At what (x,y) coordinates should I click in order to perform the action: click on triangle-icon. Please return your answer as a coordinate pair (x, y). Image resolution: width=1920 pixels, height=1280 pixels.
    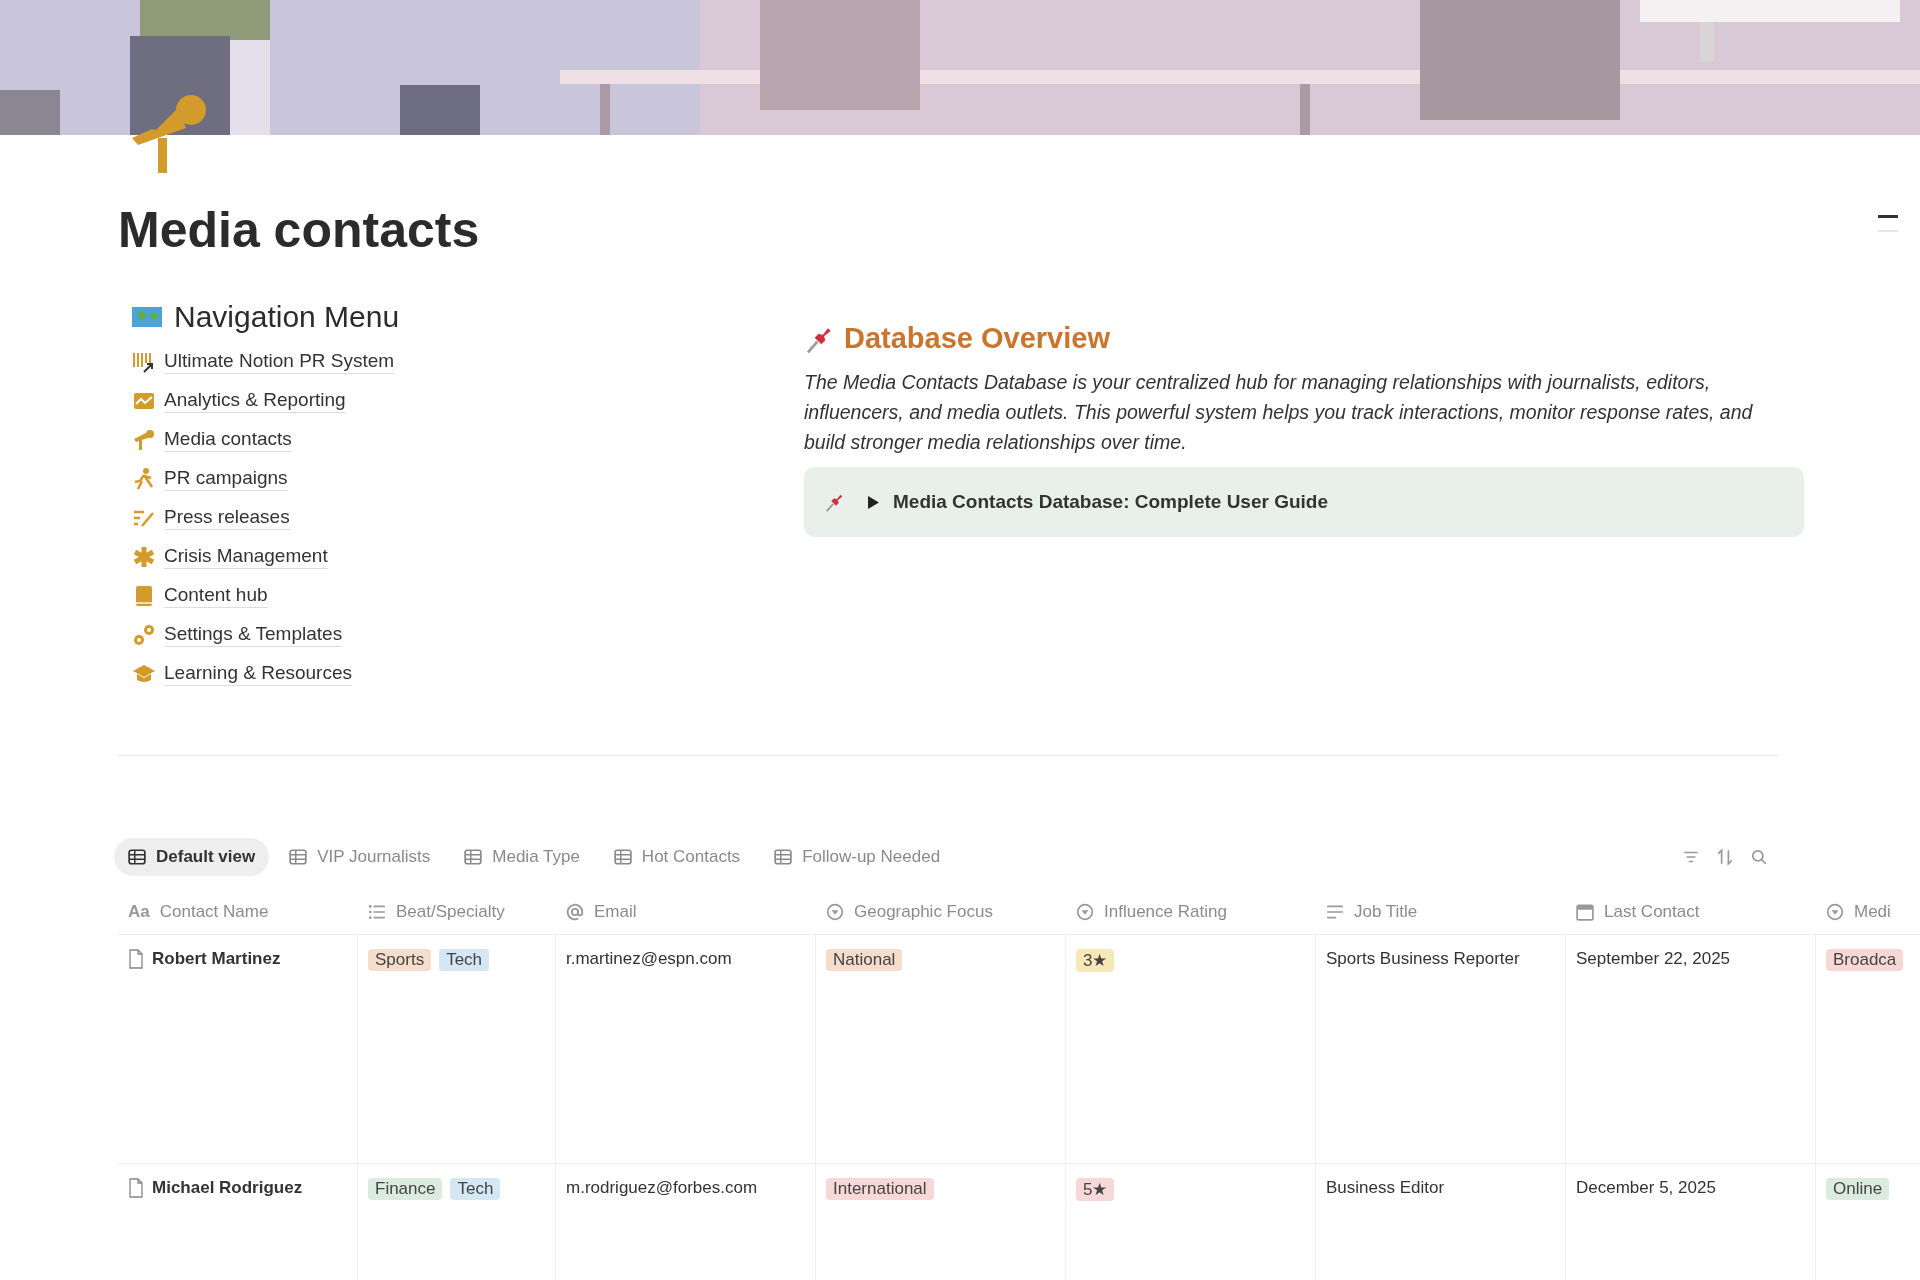
    Looking at the image, I should click on (873, 502).